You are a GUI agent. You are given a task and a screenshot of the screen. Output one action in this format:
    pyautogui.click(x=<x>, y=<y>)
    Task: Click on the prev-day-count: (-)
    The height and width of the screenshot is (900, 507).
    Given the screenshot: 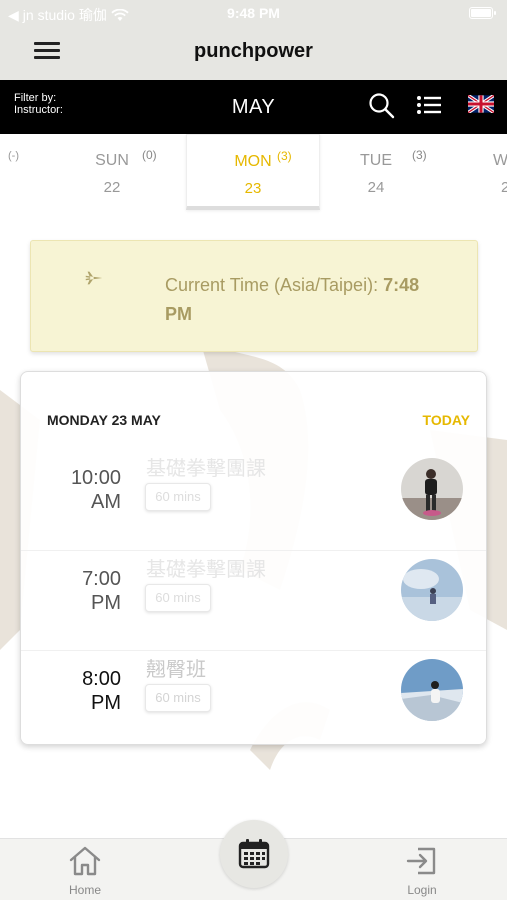 What is the action you would take?
    pyautogui.click(x=13, y=156)
    